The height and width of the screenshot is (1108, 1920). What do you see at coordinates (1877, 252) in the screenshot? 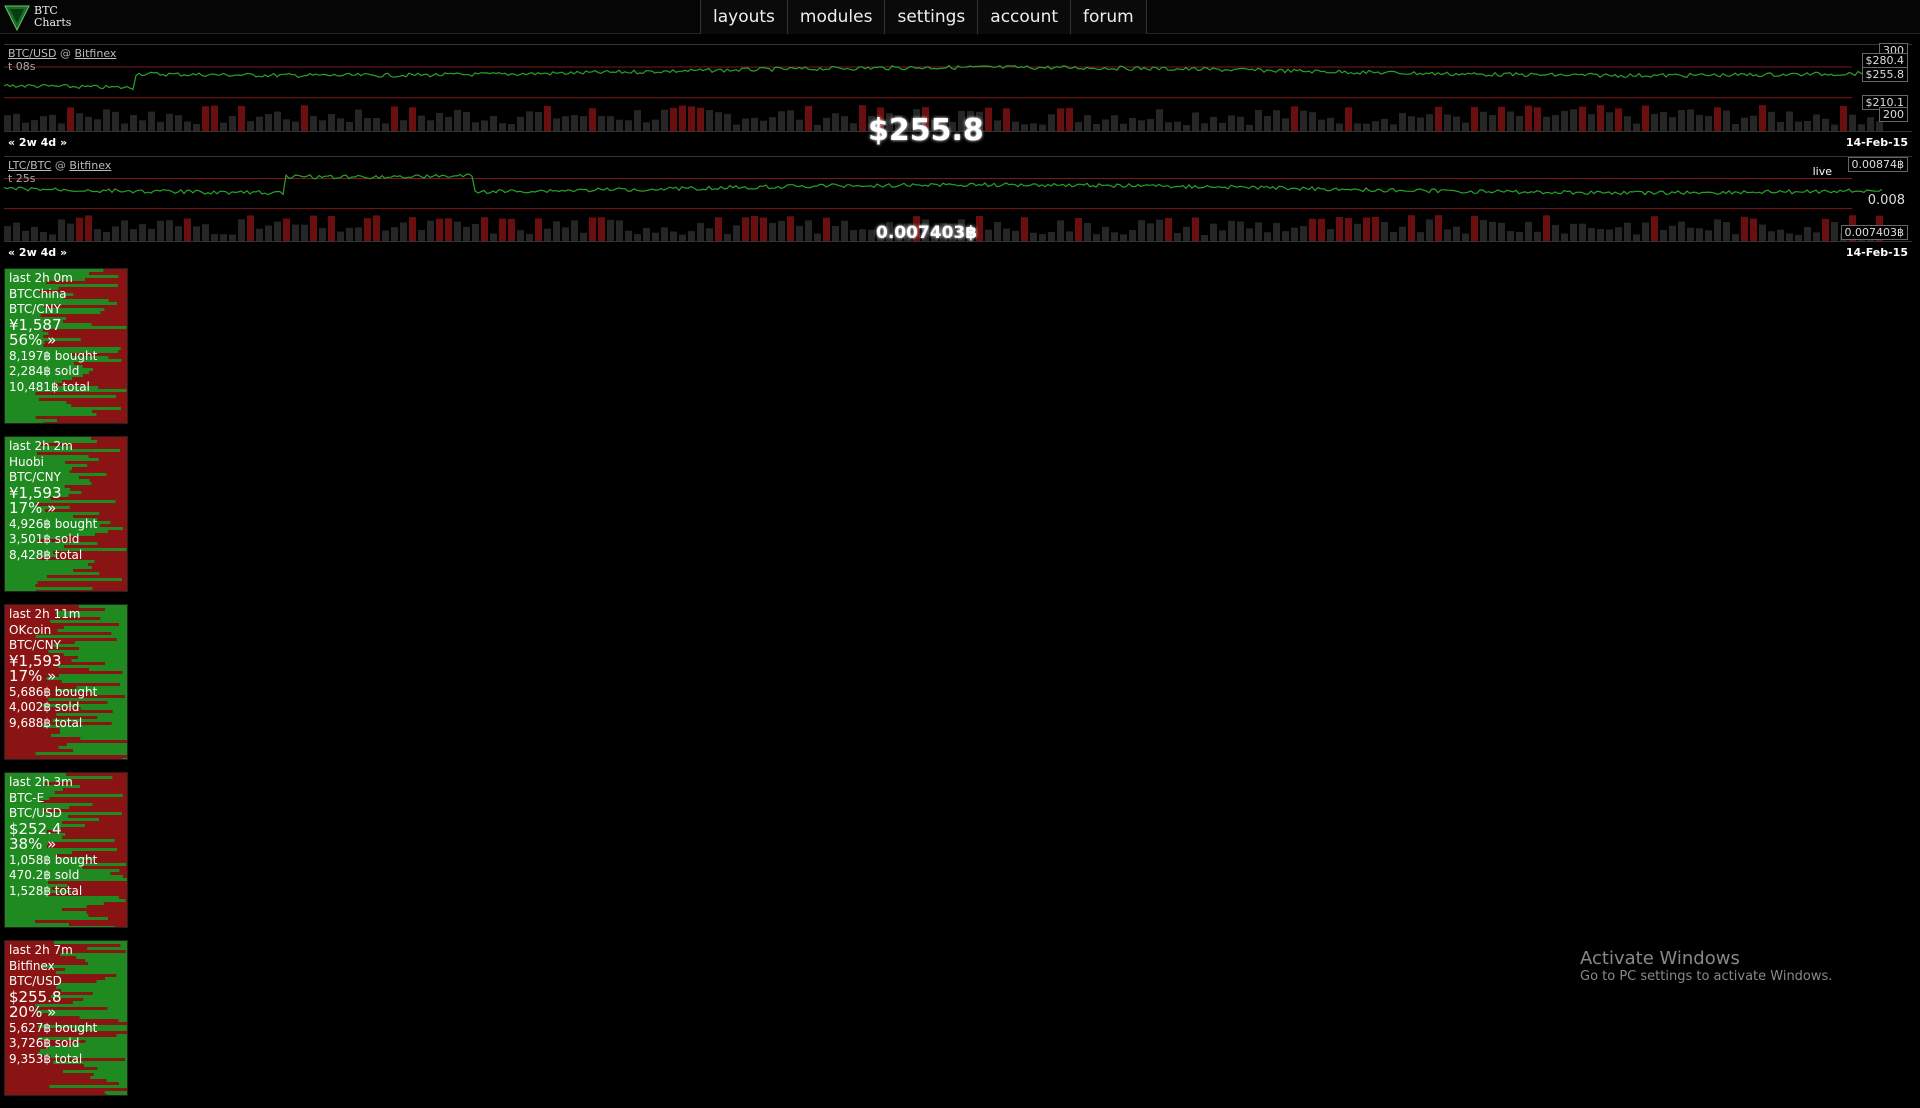
I see `strip-date: 14-Feb-15` at bounding box center [1877, 252].